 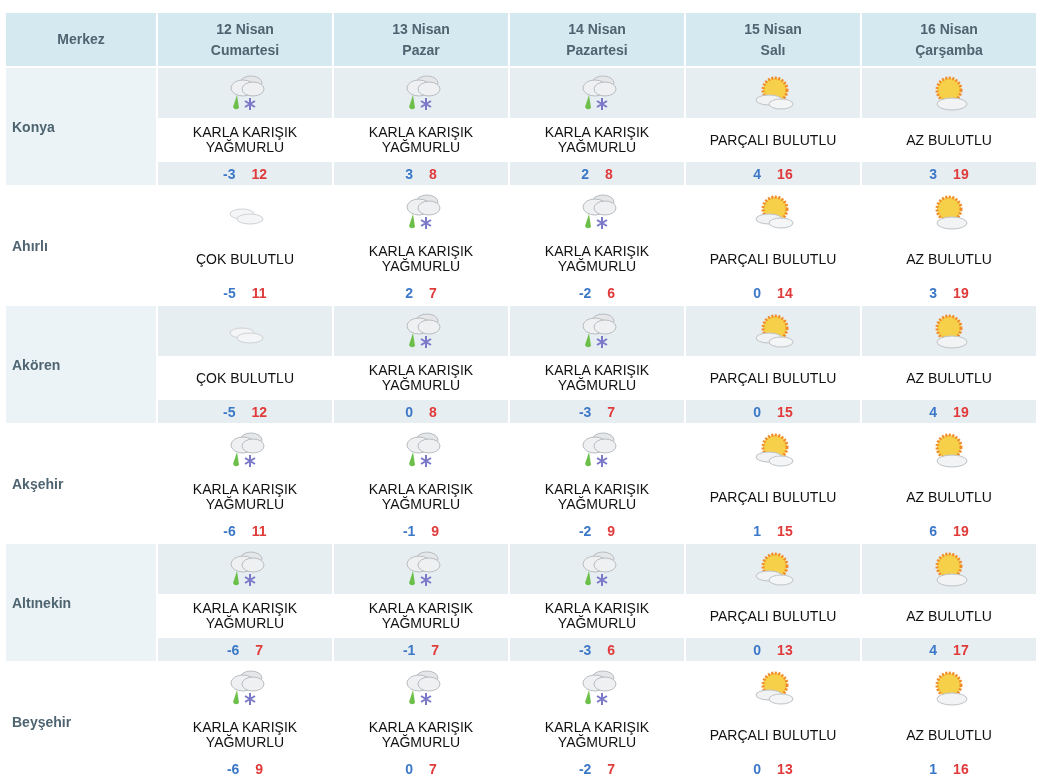 I want to click on column-header: Çarşamba, so click(x=949, y=50).